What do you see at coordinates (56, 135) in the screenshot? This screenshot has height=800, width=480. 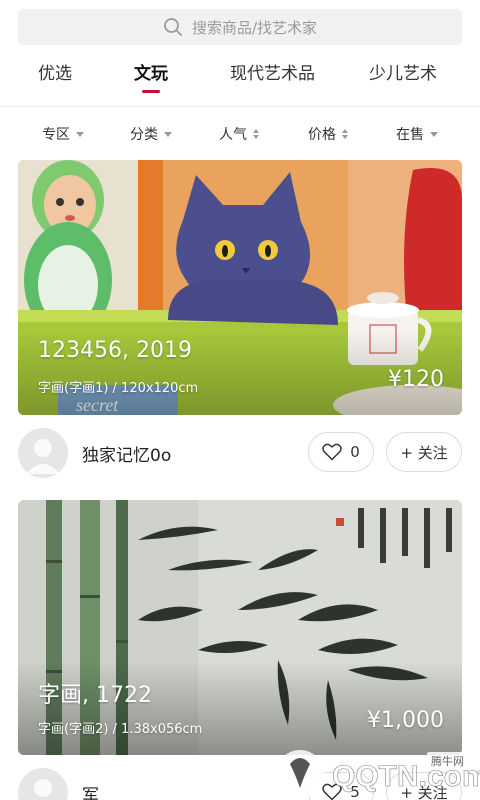 I see `filter-label: 专区` at bounding box center [56, 135].